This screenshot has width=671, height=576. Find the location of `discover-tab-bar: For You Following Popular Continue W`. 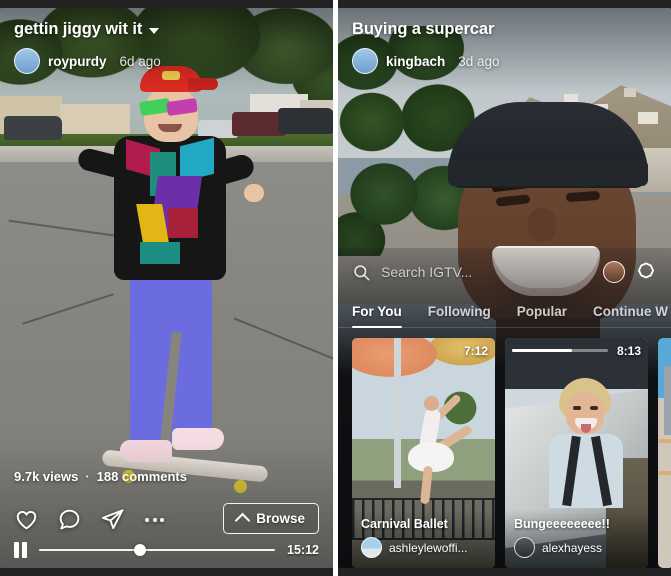

discover-tab-bar: For You Following Popular Continue W is located at coordinates (504, 311).